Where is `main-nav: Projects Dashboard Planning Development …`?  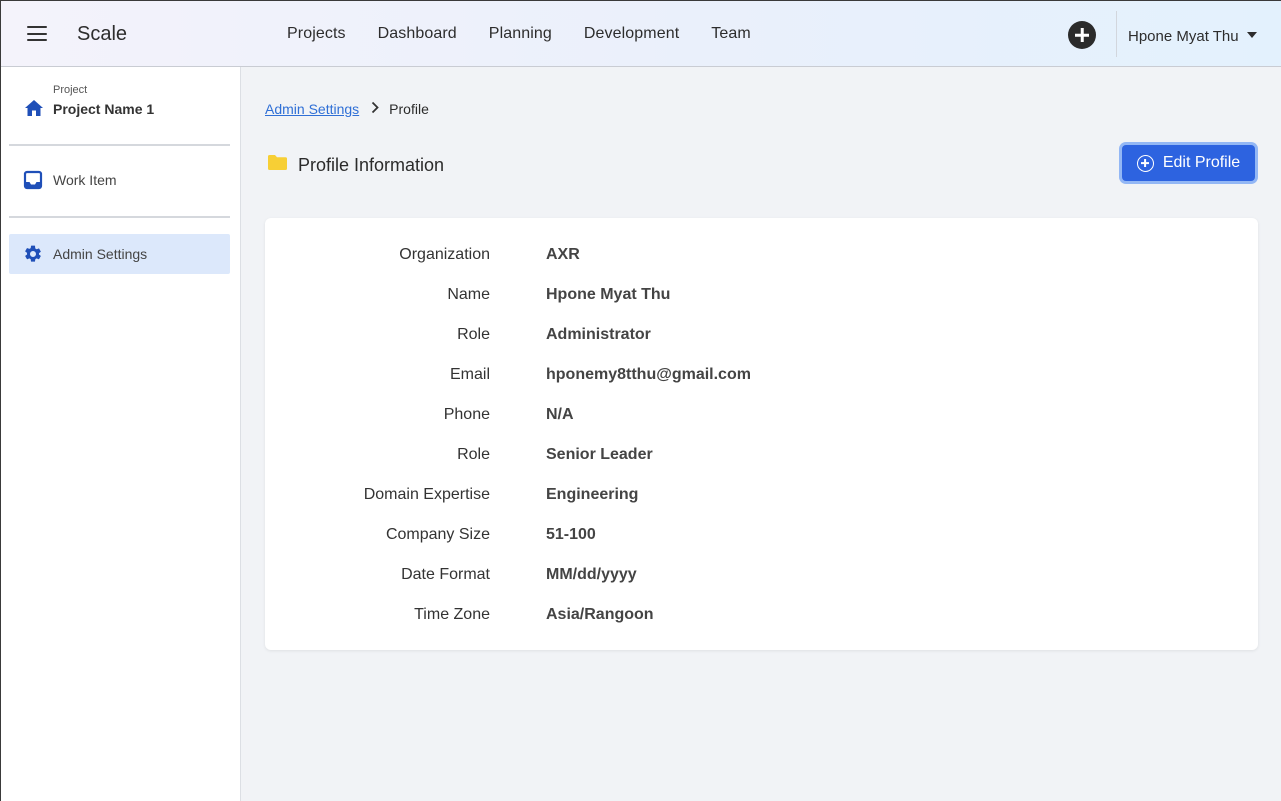 main-nav: Projects Dashboard Planning Development … is located at coordinates (535, 34).